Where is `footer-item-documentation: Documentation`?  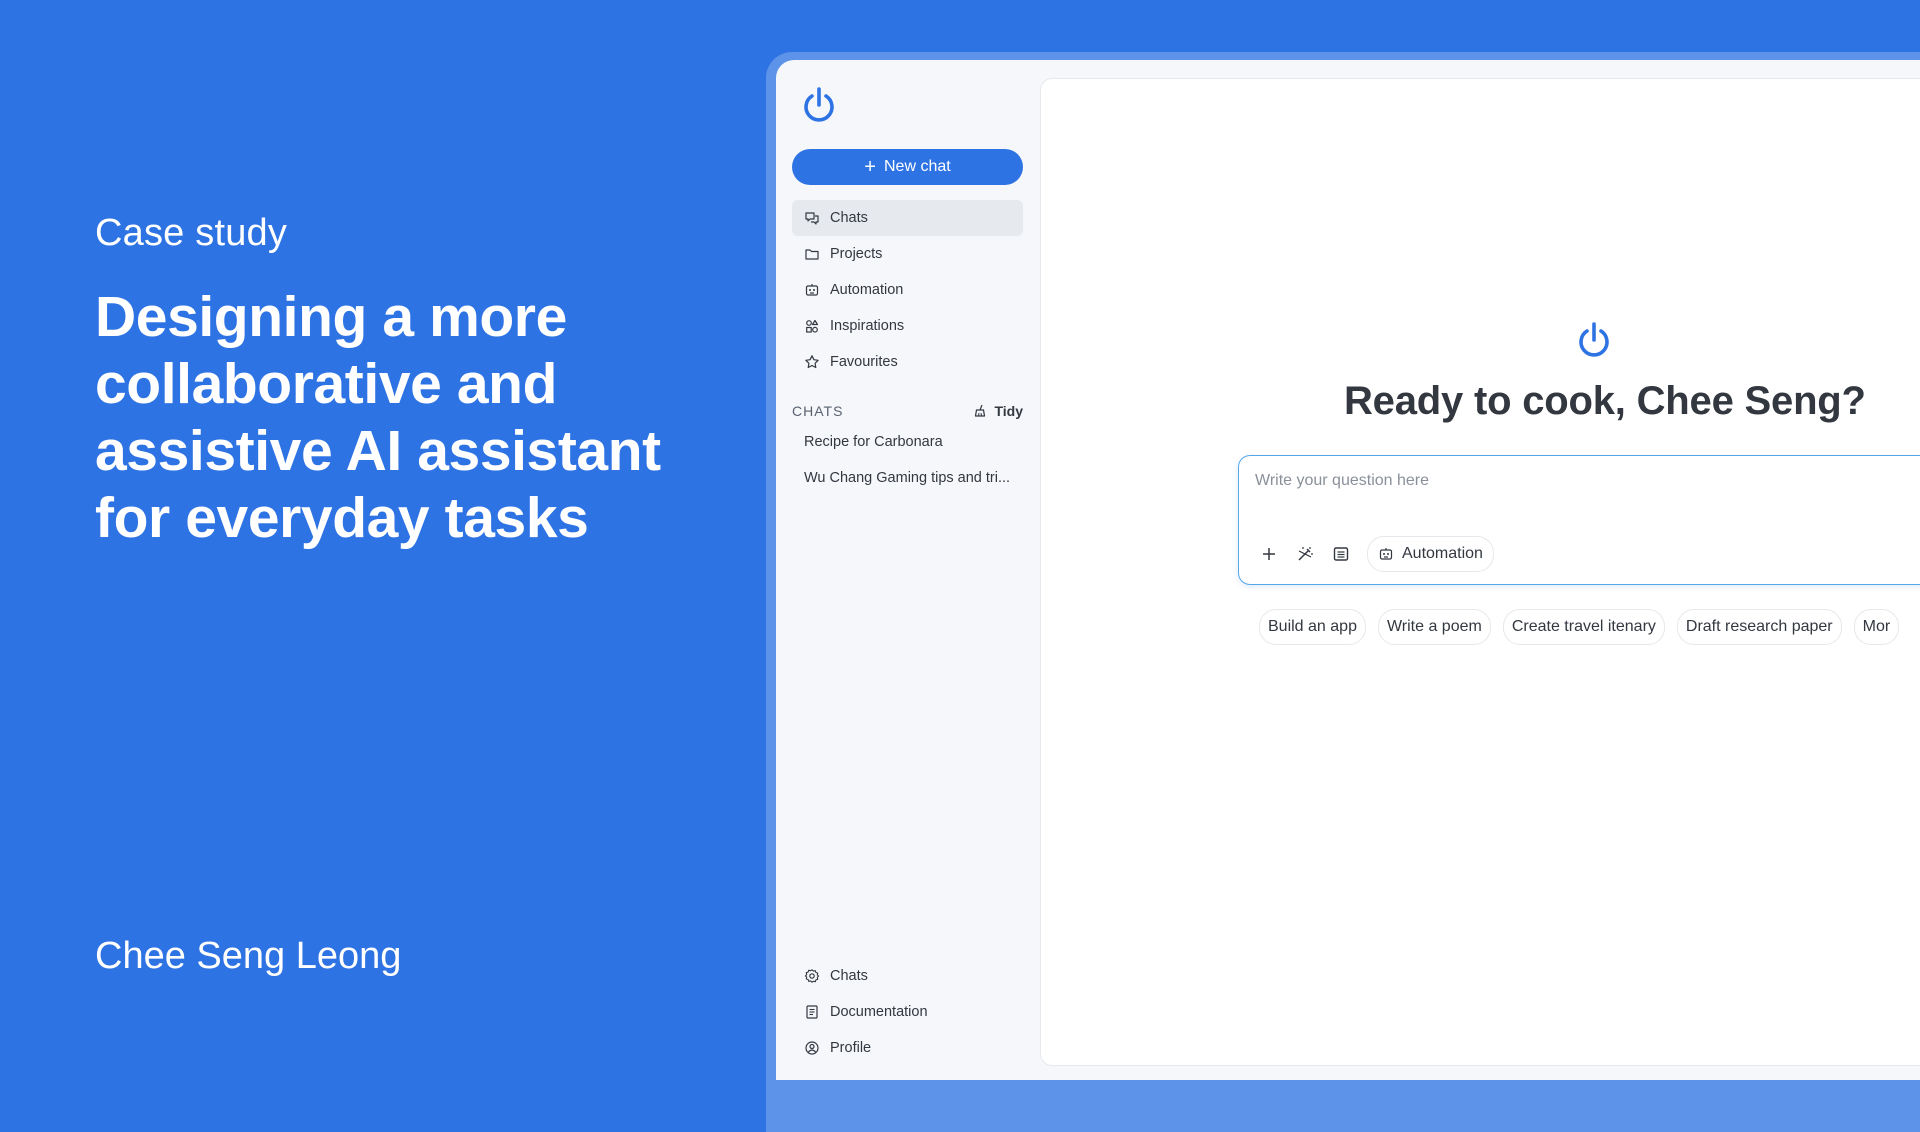
footer-item-documentation: Documentation is located at coordinates (907, 1012).